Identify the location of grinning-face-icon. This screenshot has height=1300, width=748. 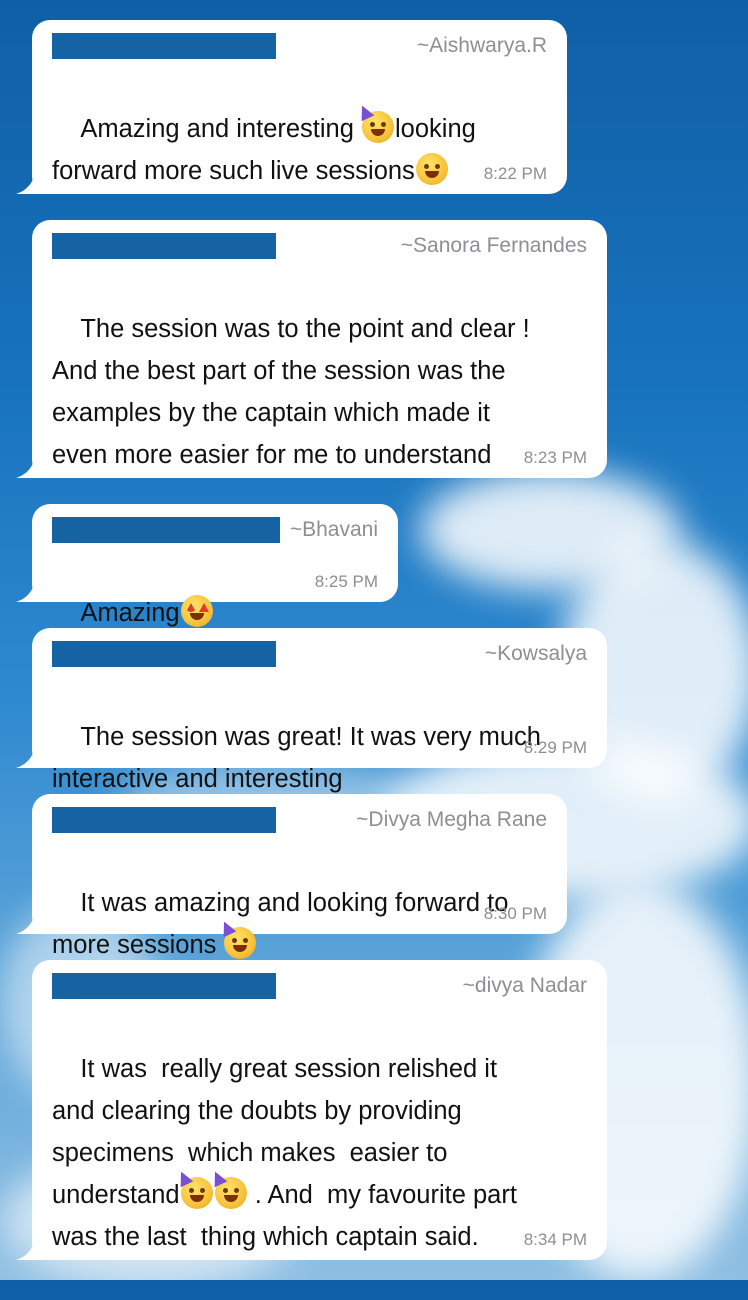
(431, 169).